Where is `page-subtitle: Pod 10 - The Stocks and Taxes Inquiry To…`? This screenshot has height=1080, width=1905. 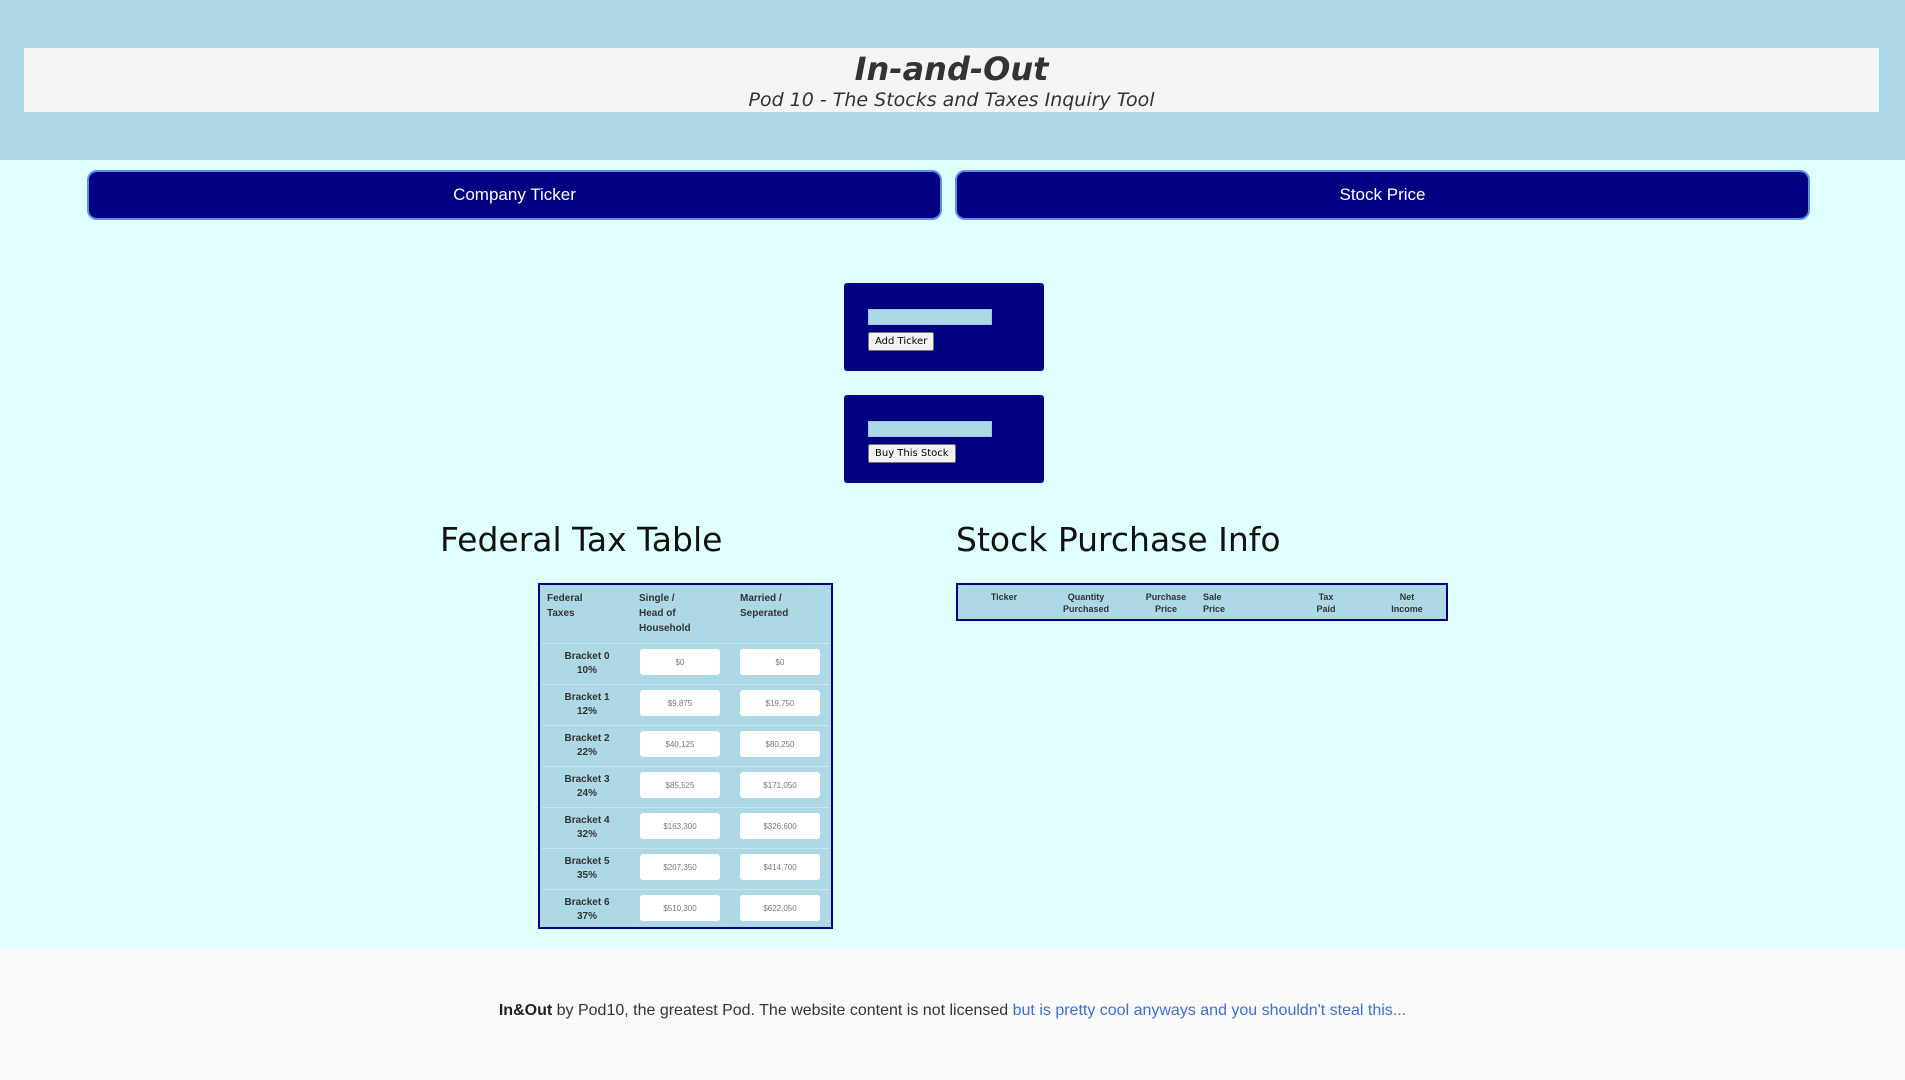
page-subtitle: Pod 10 - The Stocks and Taxes Inquiry To… is located at coordinates (951, 100).